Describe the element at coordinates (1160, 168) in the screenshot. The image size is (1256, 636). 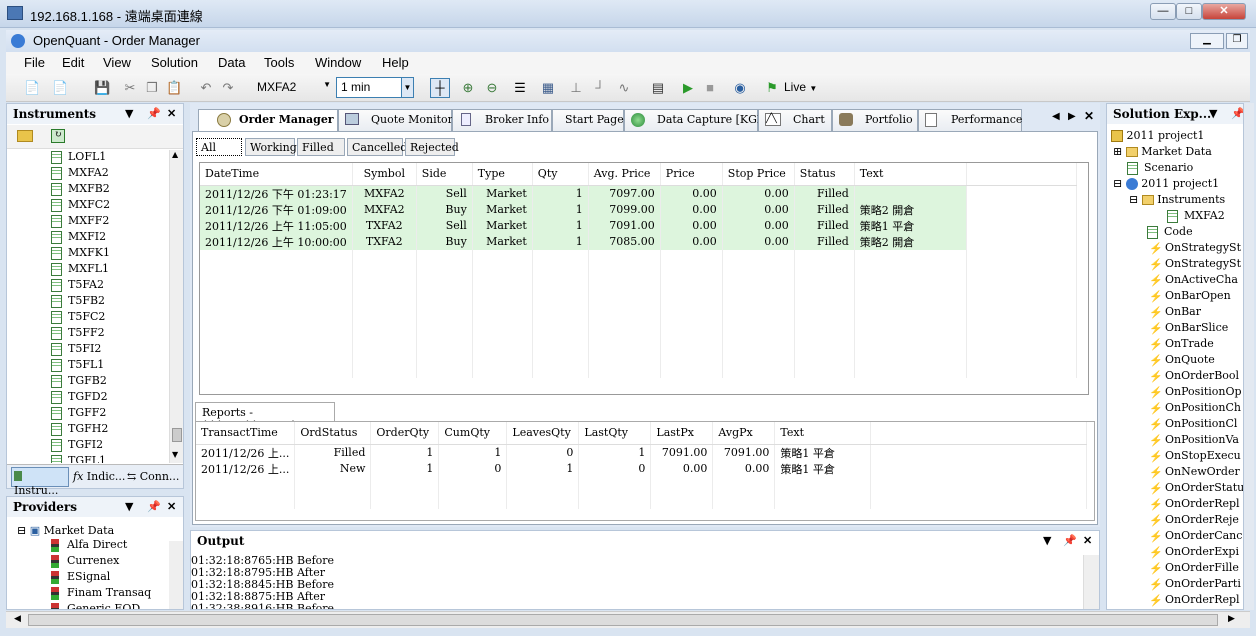
I see `scenario-node: Scenario` at that location.